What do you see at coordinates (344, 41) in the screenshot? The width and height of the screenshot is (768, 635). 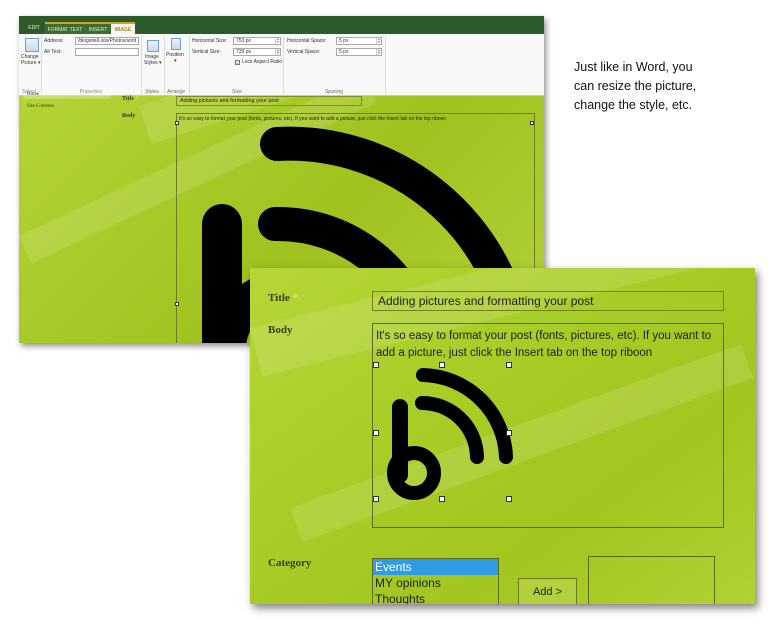 I see `horizontal-space-value: 5 px` at bounding box center [344, 41].